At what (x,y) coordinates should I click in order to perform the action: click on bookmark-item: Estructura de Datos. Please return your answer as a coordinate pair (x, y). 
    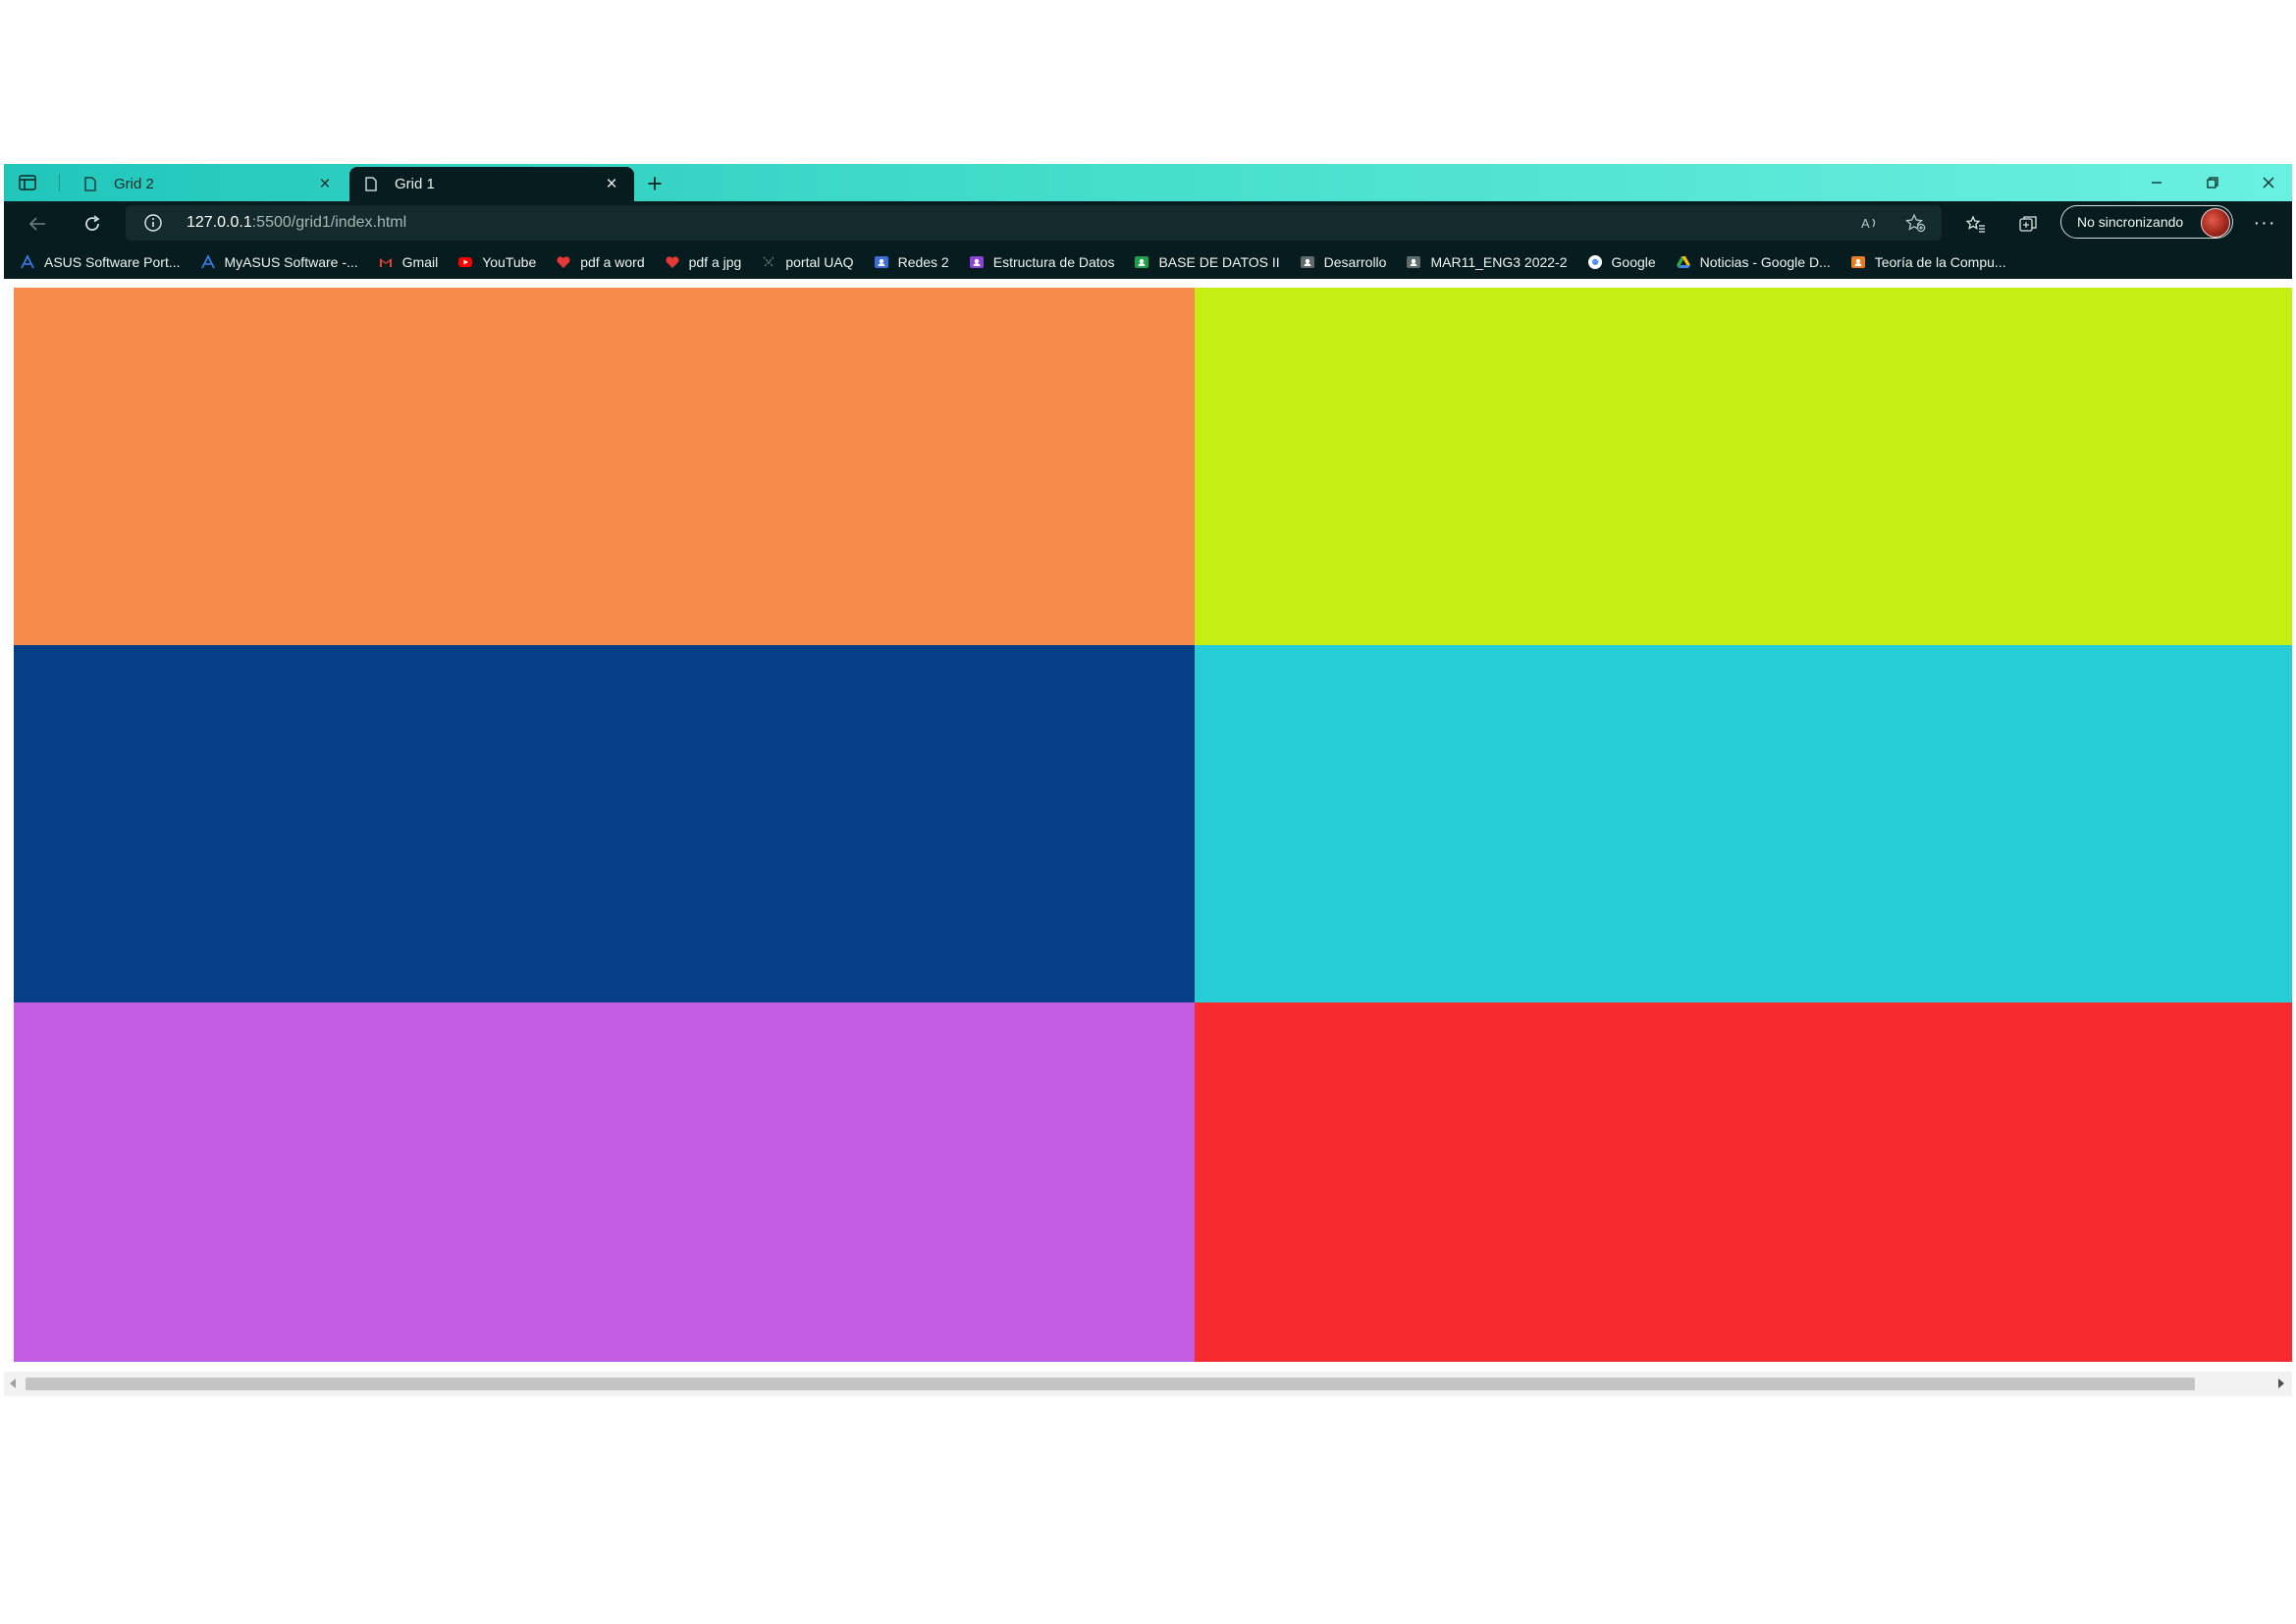
    Looking at the image, I should click on (1042, 262).